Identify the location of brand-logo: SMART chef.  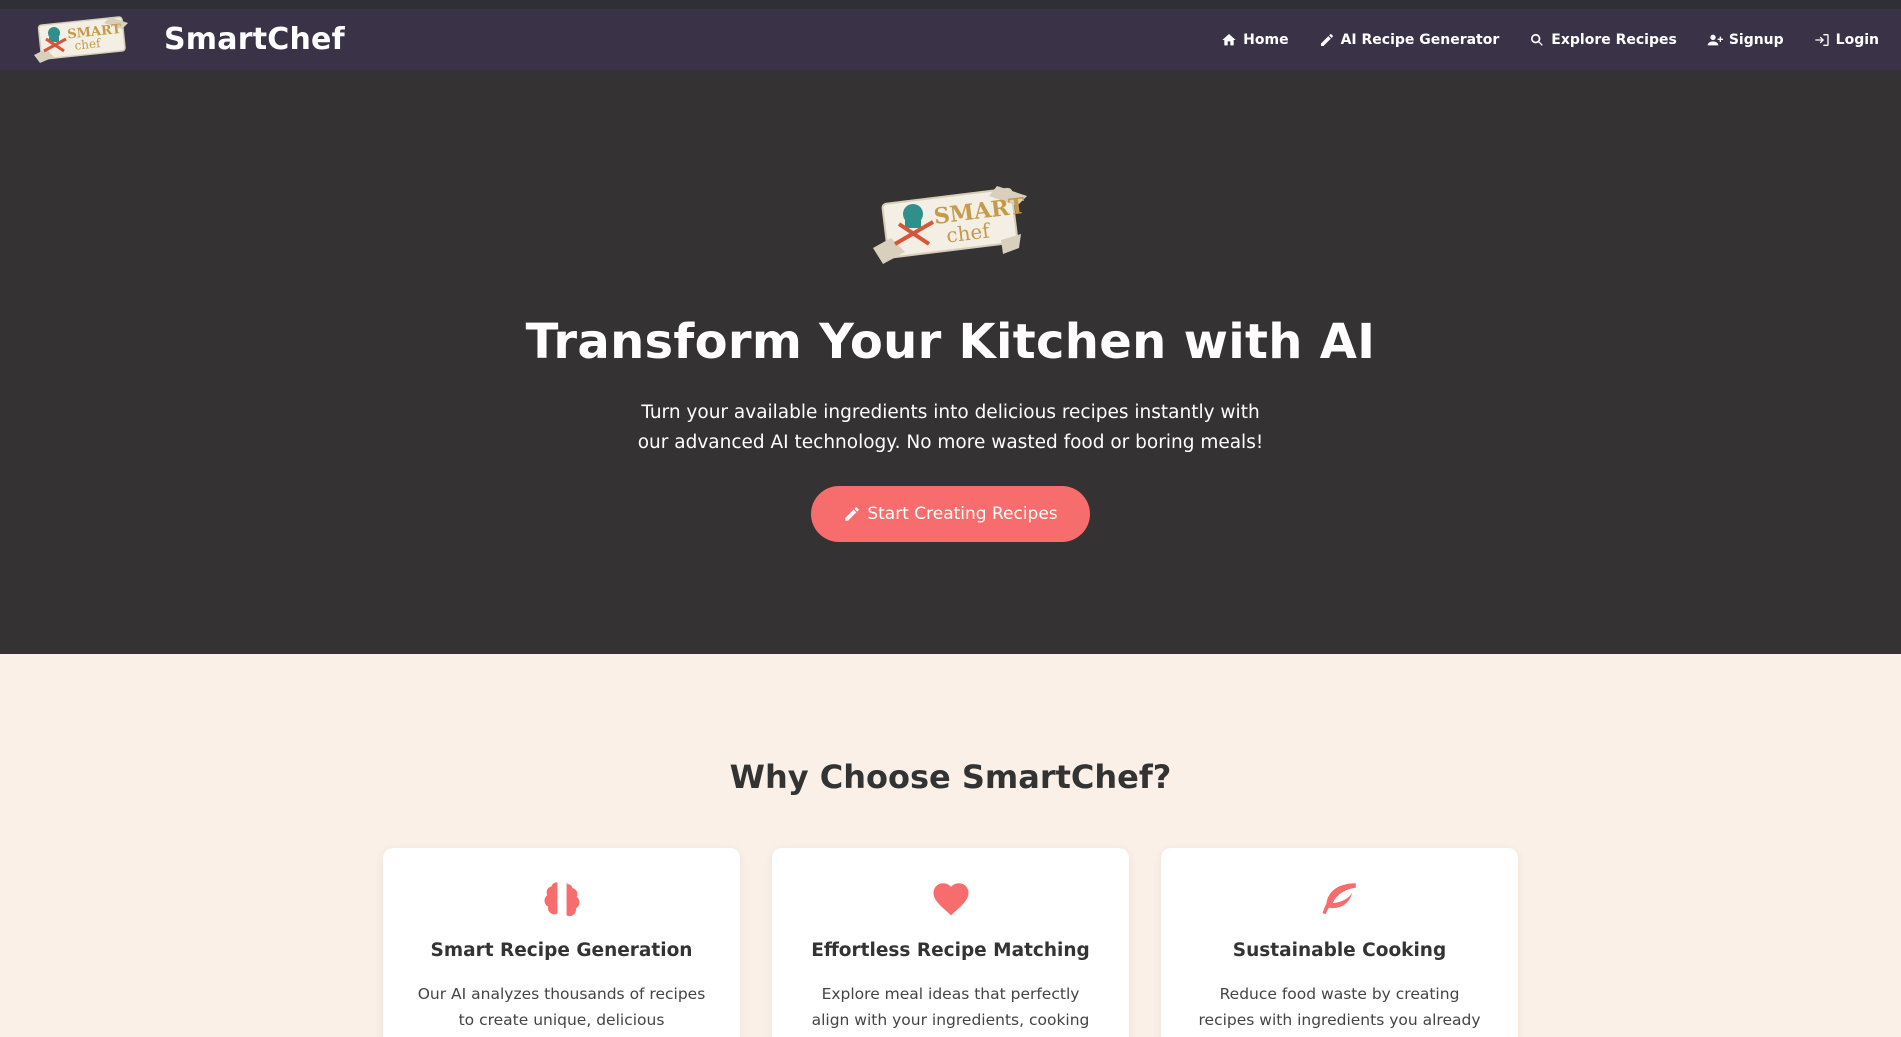
(82, 40).